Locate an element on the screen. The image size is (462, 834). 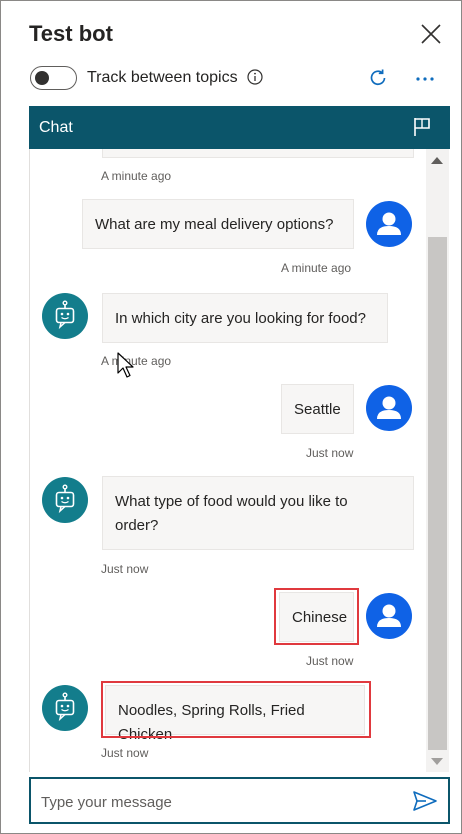
track-topics-toggle is located at coordinates (53, 78).